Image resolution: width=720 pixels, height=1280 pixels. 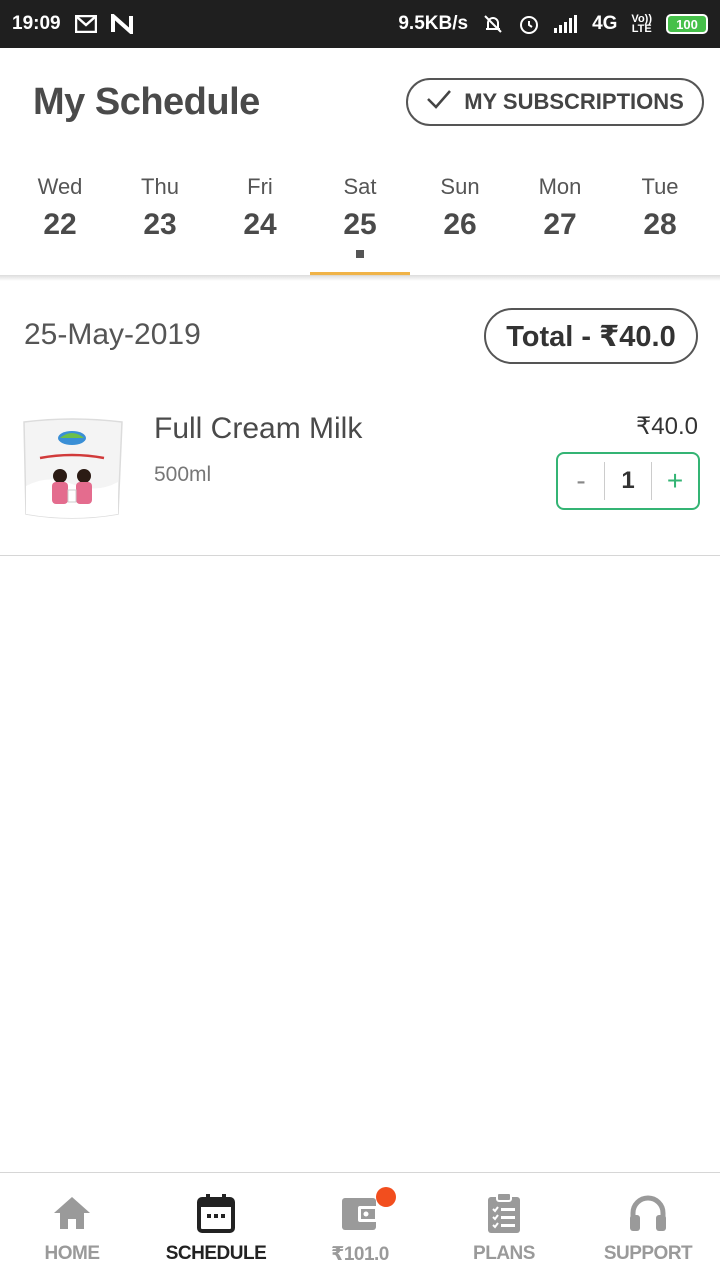 I want to click on nav-schedule: SCHEDULE, so click(x=216, y=1226).